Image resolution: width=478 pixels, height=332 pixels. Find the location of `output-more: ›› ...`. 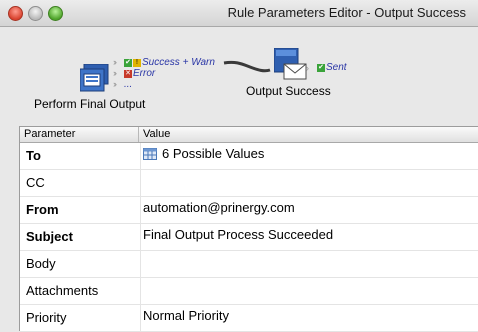

output-more: ›› ... is located at coordinates (164, 84).